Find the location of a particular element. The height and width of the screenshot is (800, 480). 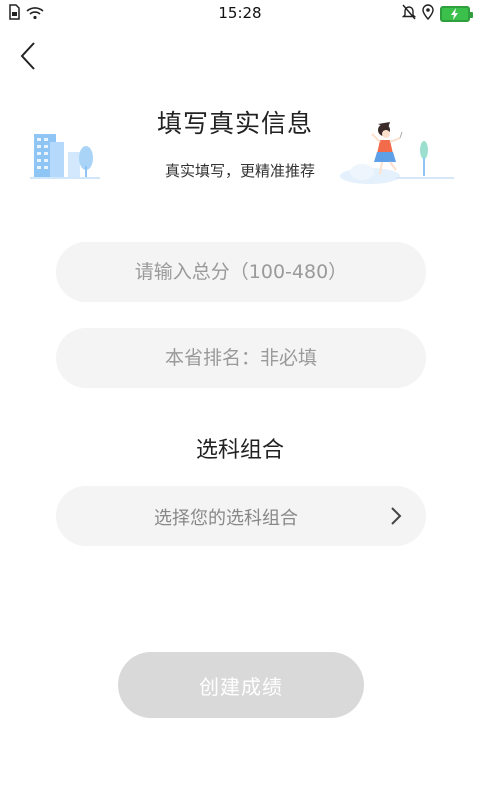

back-chevron-icon is located at coordinates (27, 56).